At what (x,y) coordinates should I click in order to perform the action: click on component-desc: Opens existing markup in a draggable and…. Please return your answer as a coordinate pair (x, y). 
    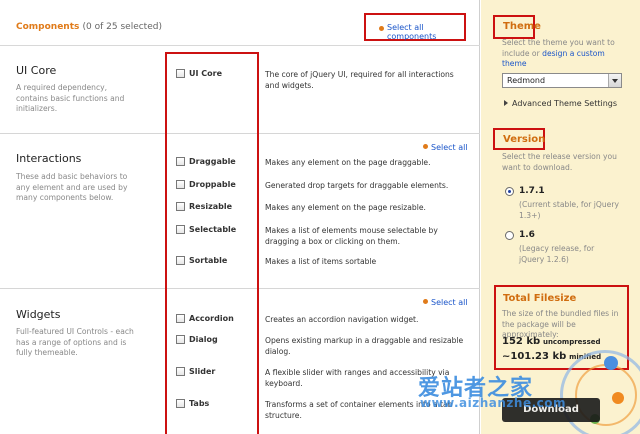
    Looking at the image, I should click on (364, 346).